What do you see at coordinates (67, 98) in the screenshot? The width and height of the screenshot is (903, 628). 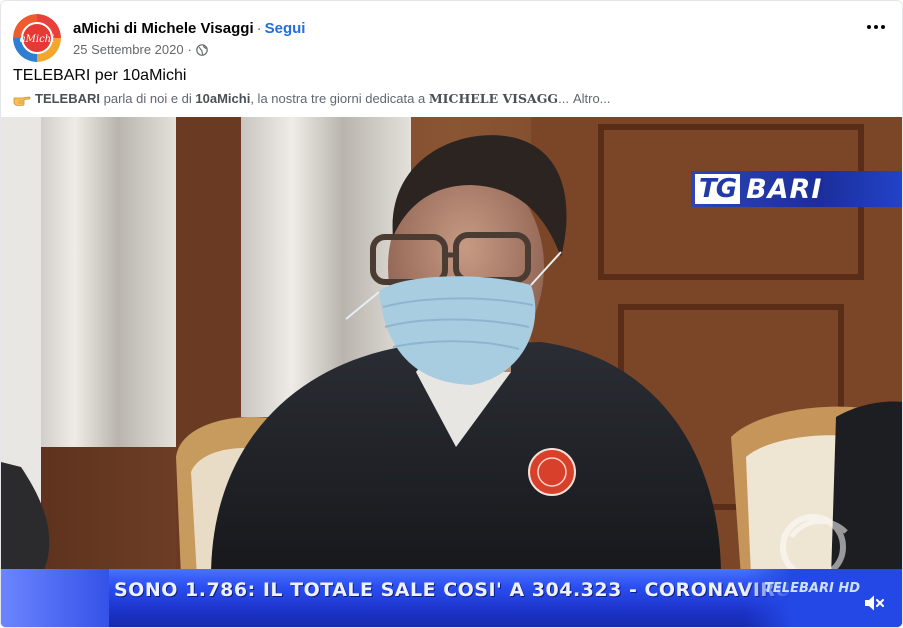 I see `text-telebari: TELEBARI` at bounding box center [67, 98].